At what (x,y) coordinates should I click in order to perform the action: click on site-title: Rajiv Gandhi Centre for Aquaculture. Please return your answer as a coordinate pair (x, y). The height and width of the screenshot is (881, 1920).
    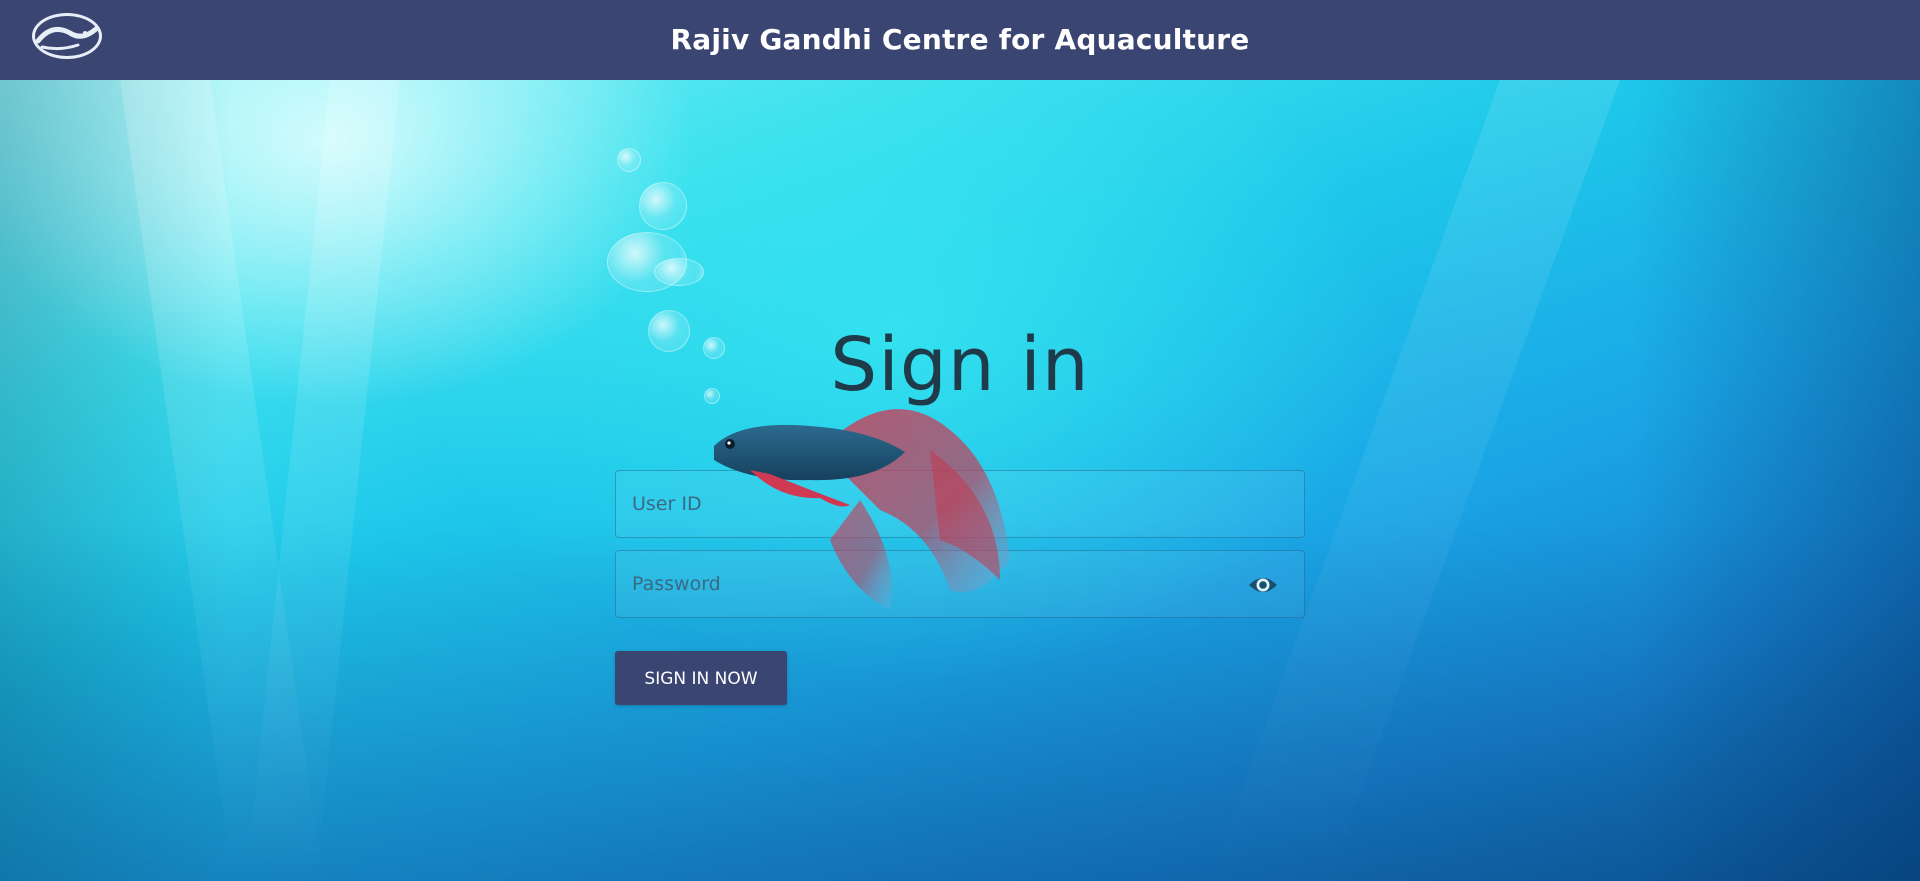
    Looking at the image, I should click on (960, 39).